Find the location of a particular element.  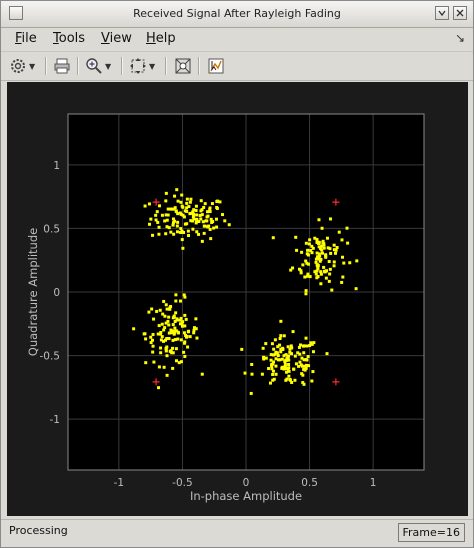

menu-tools: Tools is located at coordinates (69, 39).